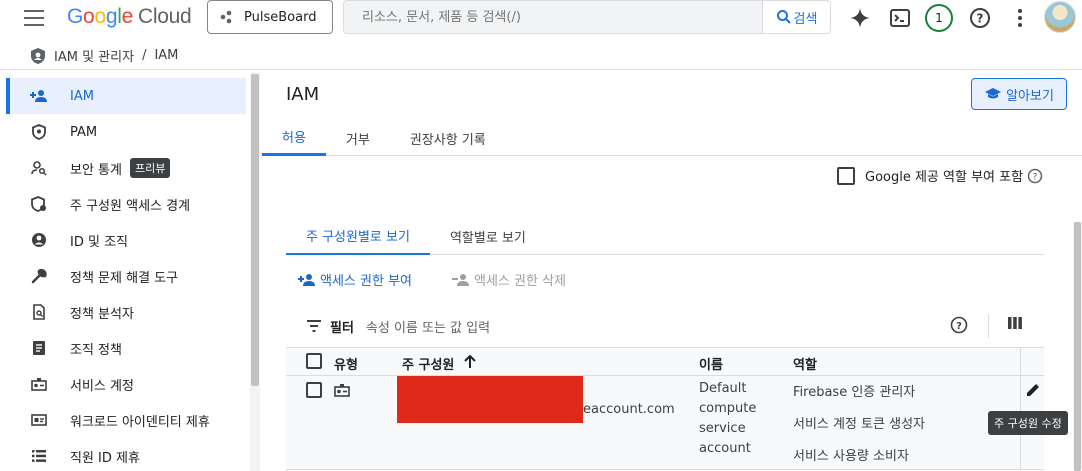 This screenshot has width=1082, height=471. I want to click on header-name: 이름, so click(711, 363).